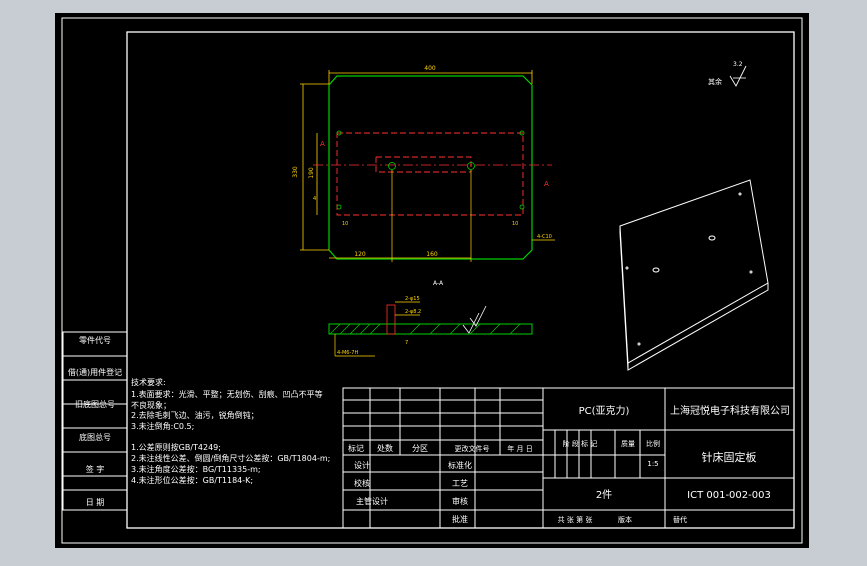  I want to click on scale-header: 比例, so click(653, 443).